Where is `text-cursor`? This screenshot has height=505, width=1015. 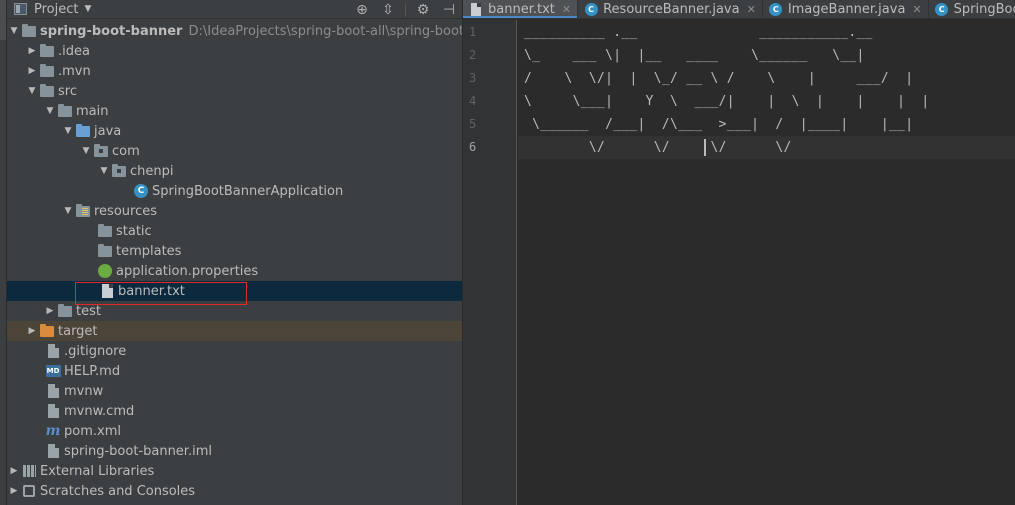 text-cursor is located at coordinates (705, 147).